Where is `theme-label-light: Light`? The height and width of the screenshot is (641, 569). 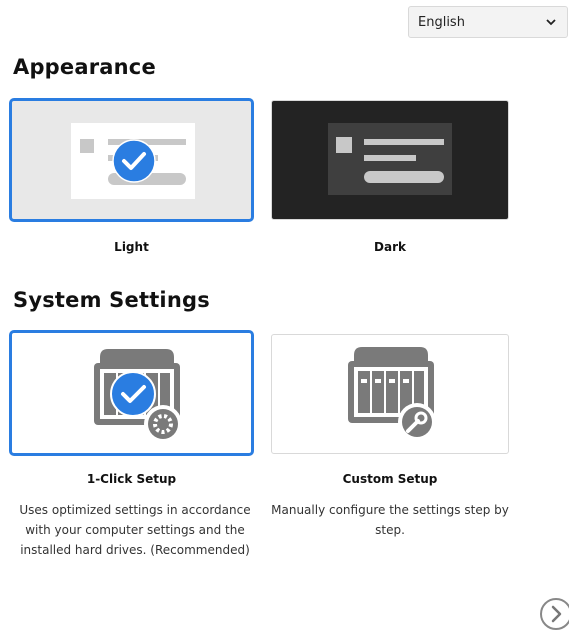 theme-label-light: Light is located at coordinates (131, 247).